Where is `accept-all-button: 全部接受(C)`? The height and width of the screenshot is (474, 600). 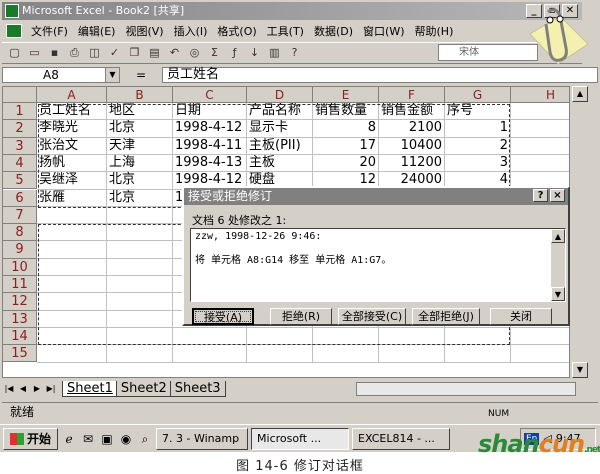 accept-all-button: 全部接受(C) is located at coordinates (372, 316).